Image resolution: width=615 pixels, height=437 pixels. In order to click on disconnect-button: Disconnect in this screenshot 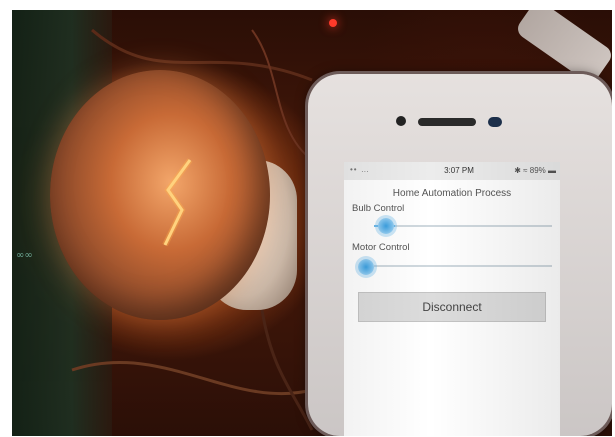, I will do `click(452, 307)`.